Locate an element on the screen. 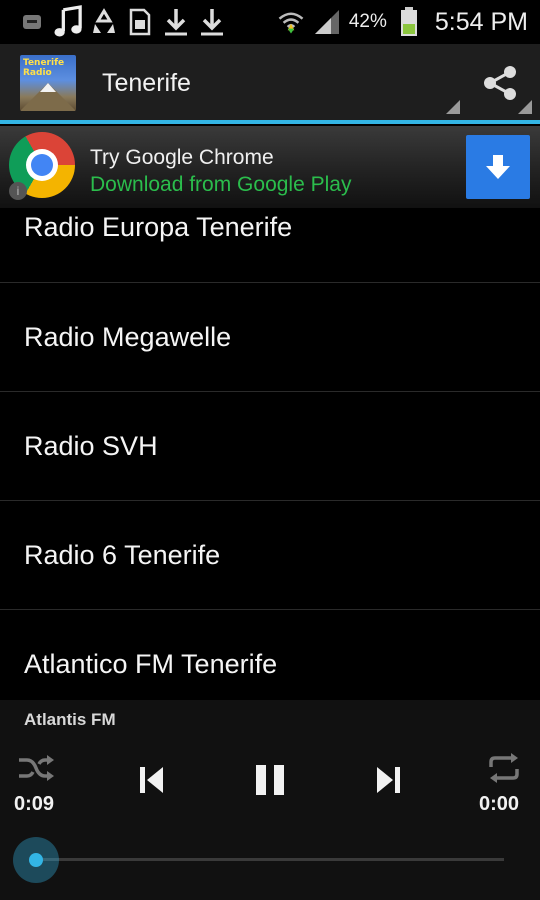 Image resolution: width=540 pixels, height=900 pixels. ad-info-icon: i is located at coordinates (18, 191).